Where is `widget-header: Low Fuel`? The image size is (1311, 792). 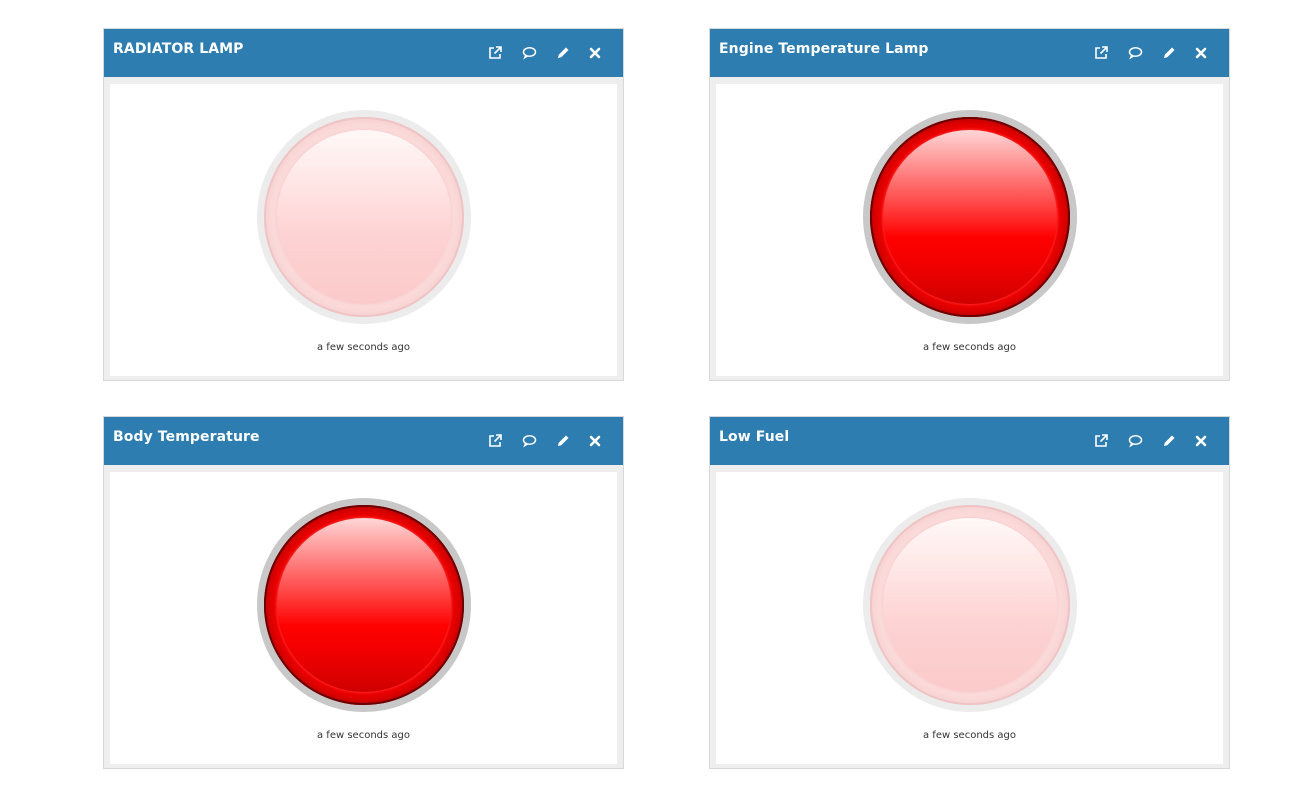
widget-header: Low Fuel is located at coordinates (969, 441).